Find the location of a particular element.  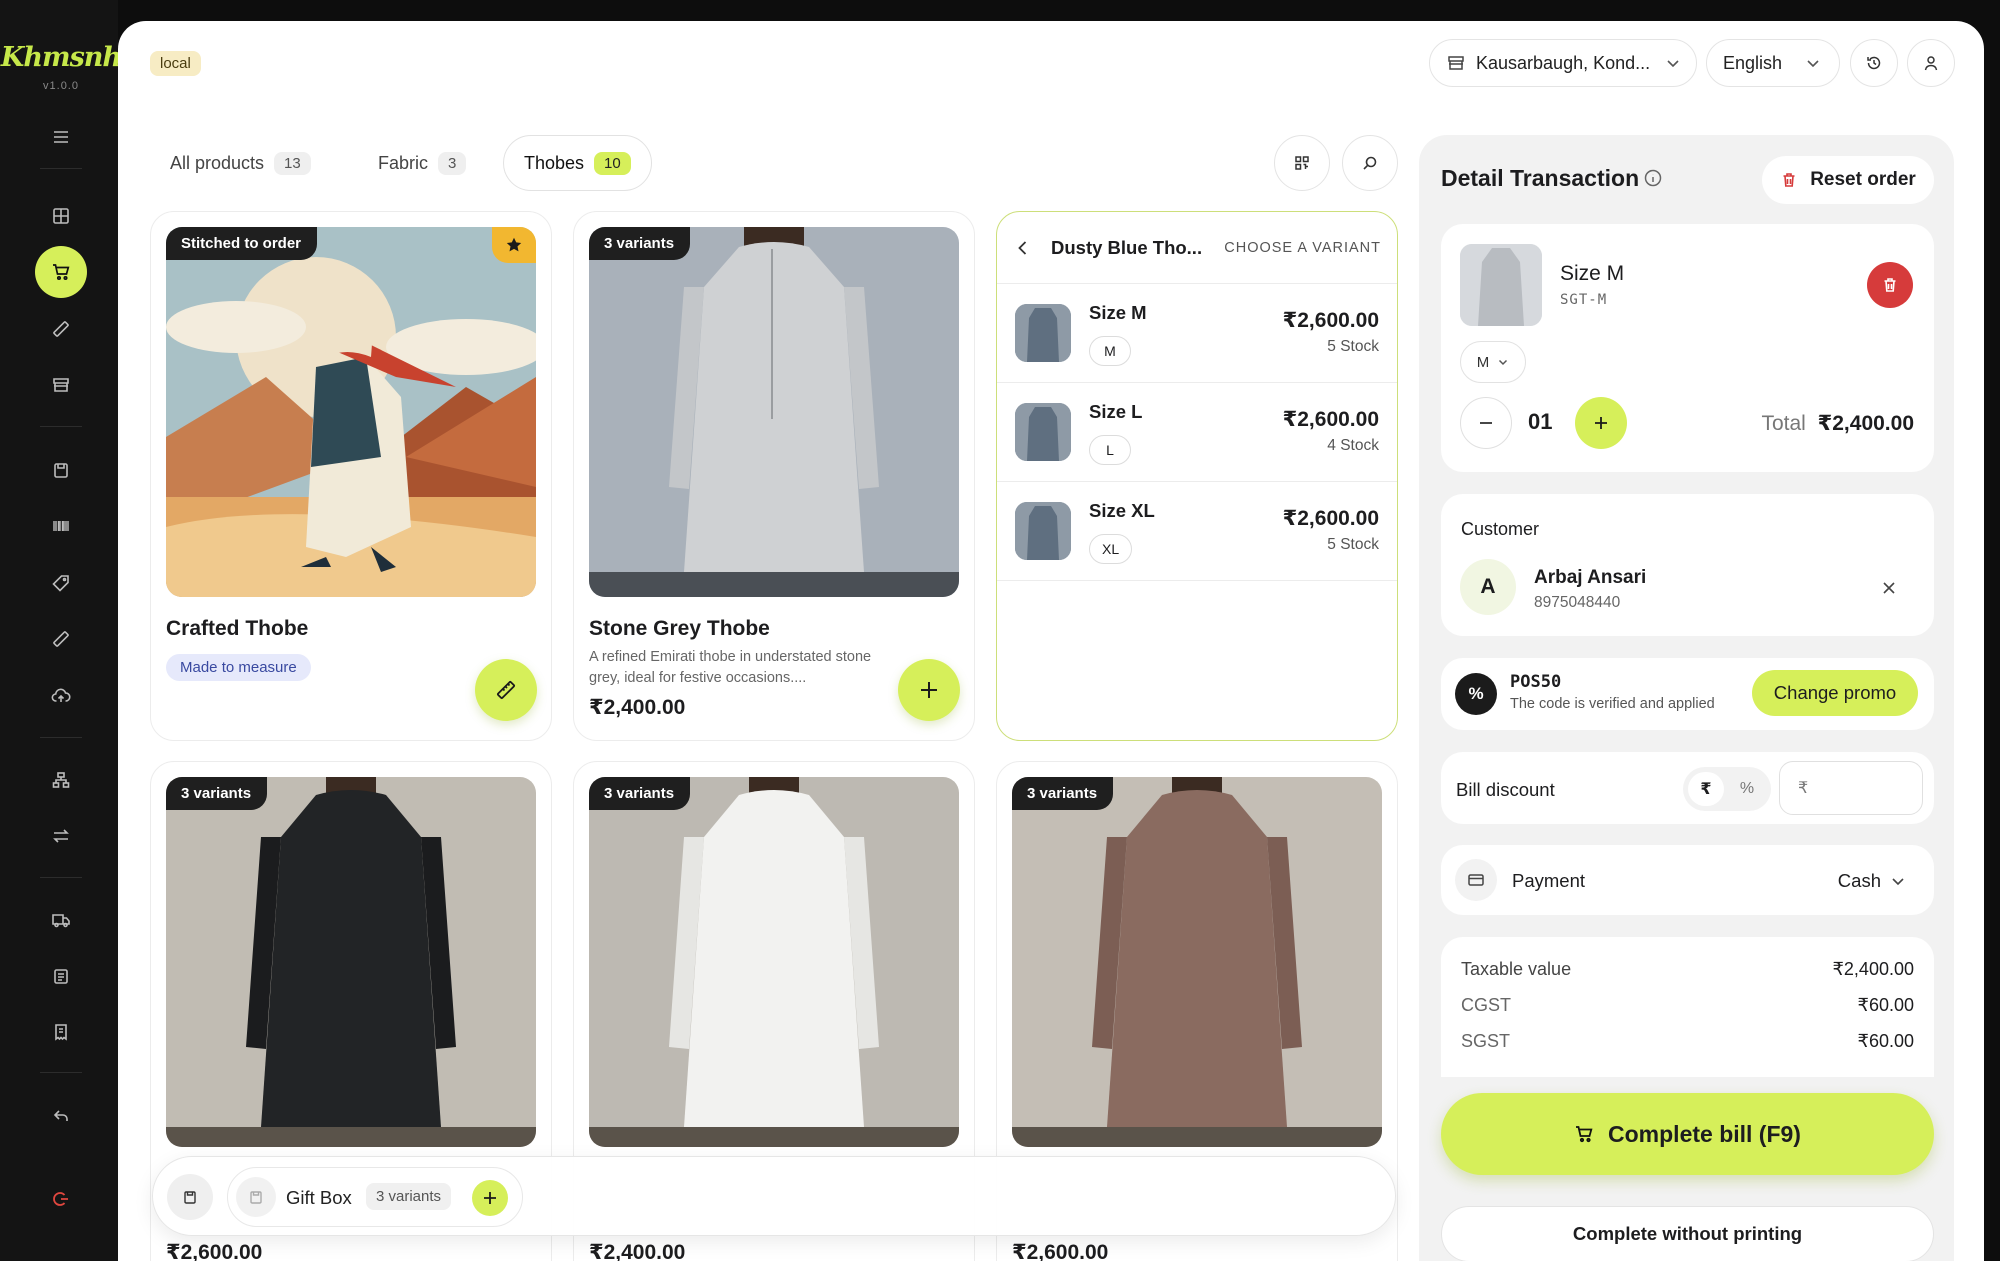

variant-row-m: Size M M ₹2,600.00 5 Stock is located at coordinates (1197, 333).